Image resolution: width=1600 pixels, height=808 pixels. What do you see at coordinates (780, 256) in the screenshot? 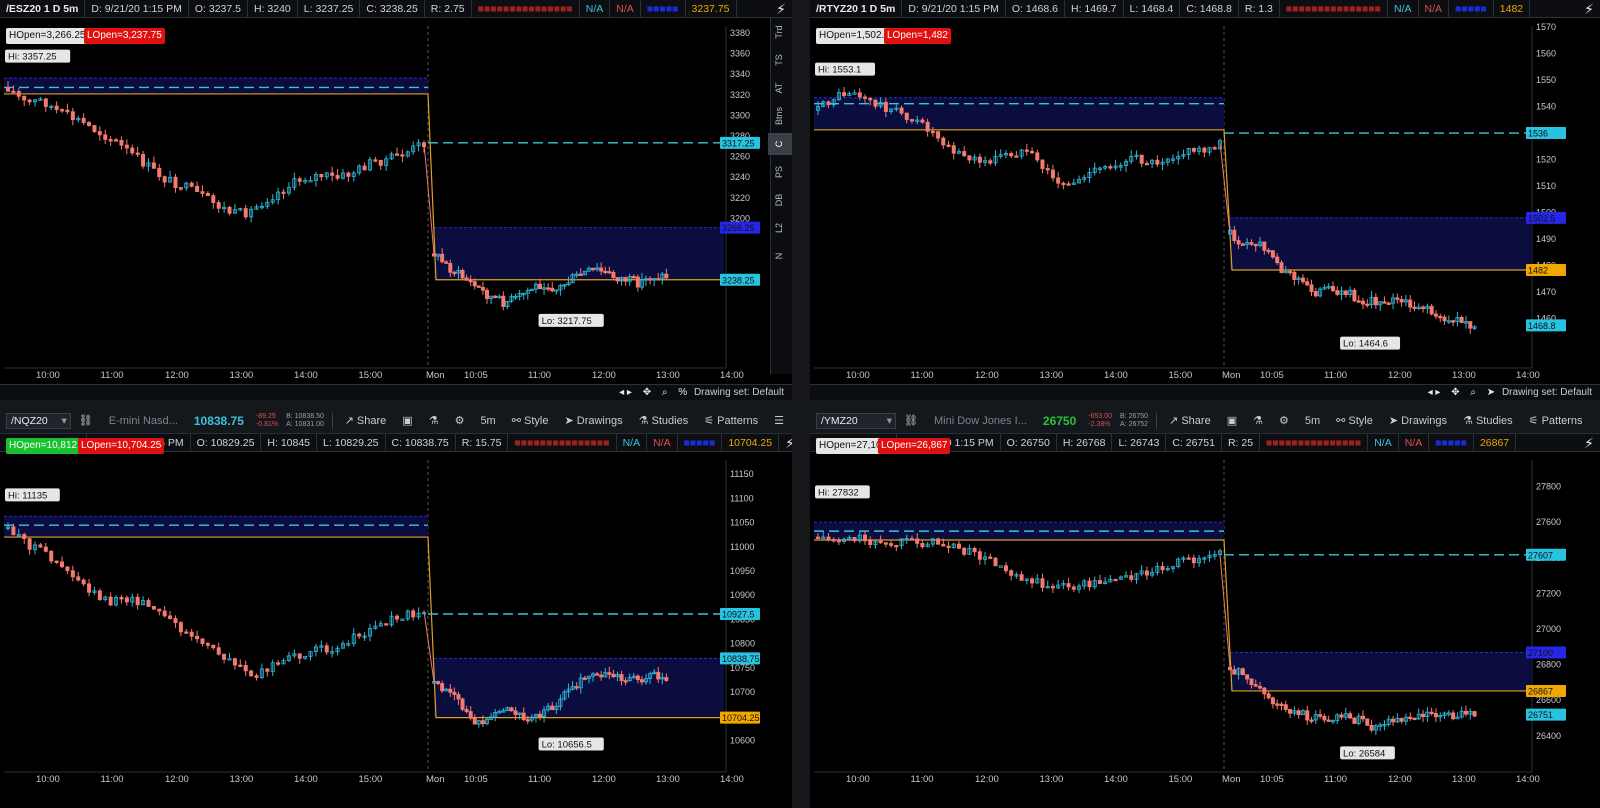
I see `sidebar-tab-n: N` at bounding box center [780, 256].